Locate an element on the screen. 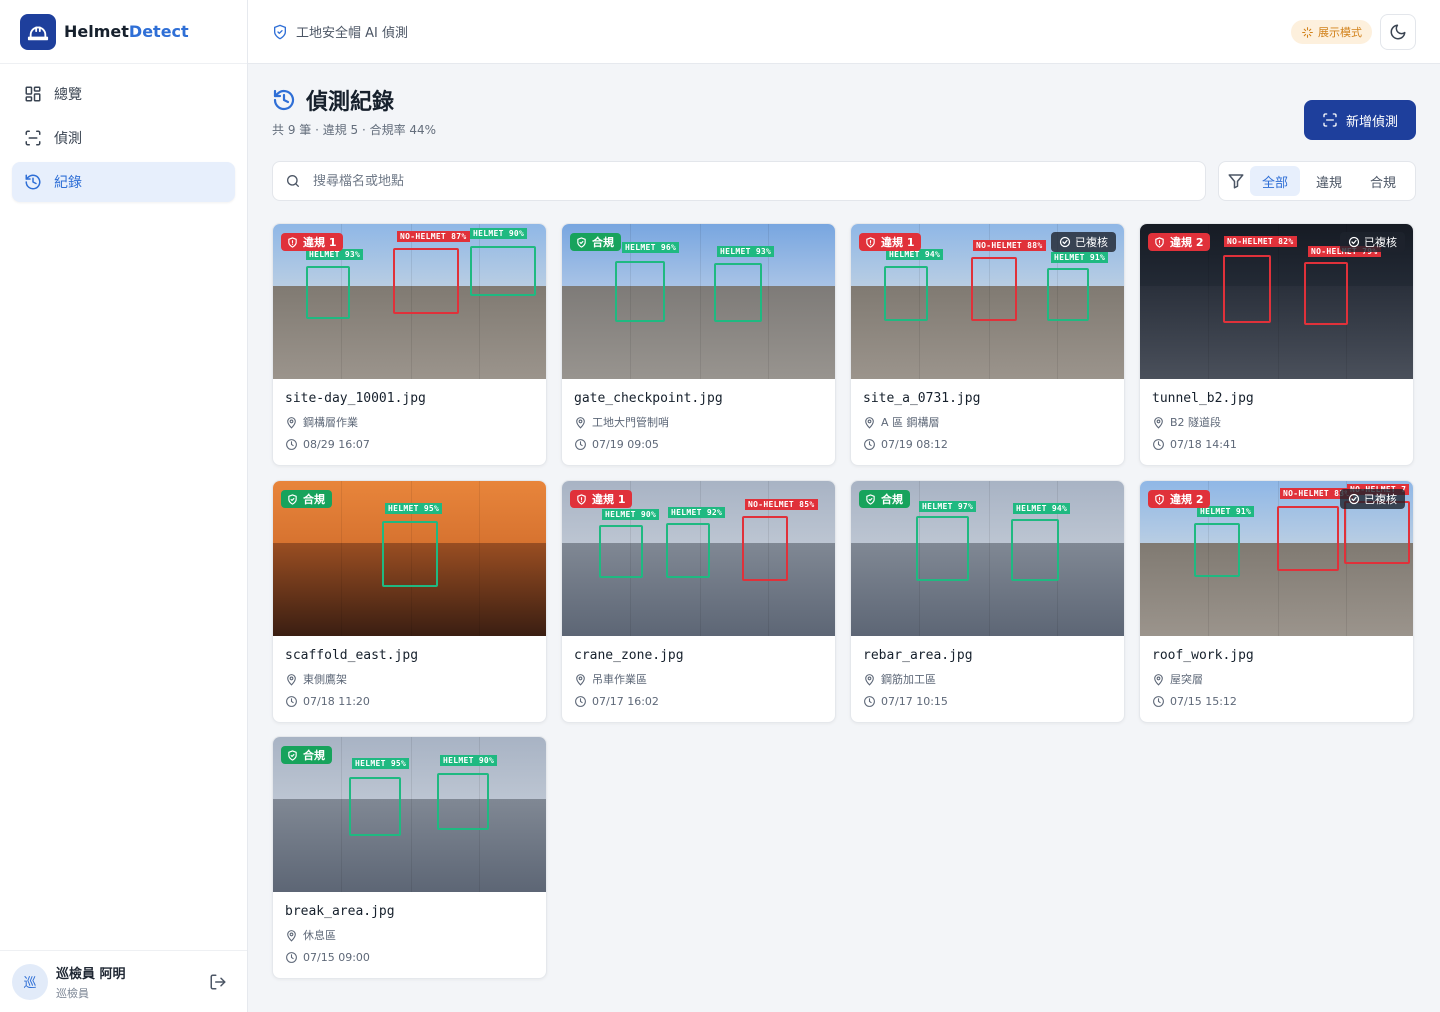 The image size is (1440, 1012). location-text: A 區 鋼構層 is located at coordinates (910, 422).